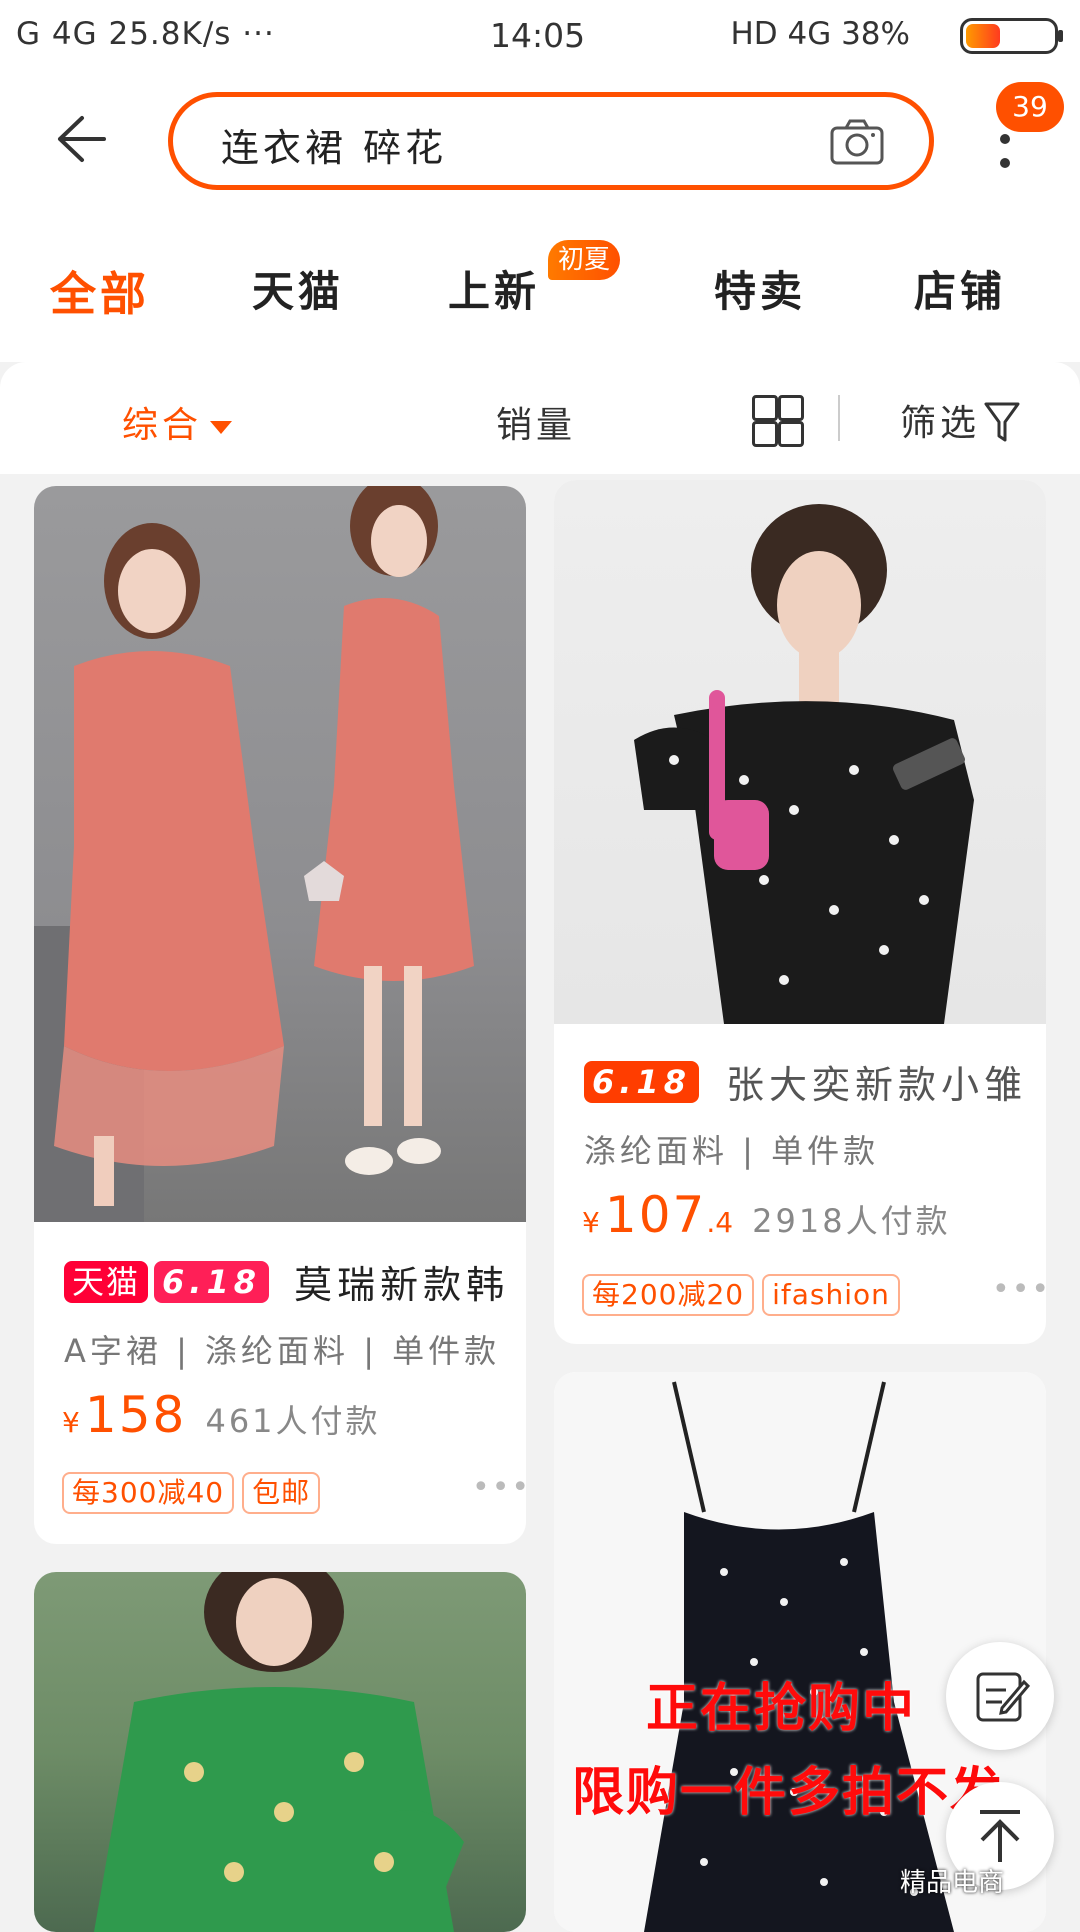 This screenshot has height=1932, width=1080. I want to click on feedback-button, so click(1000, 1696).